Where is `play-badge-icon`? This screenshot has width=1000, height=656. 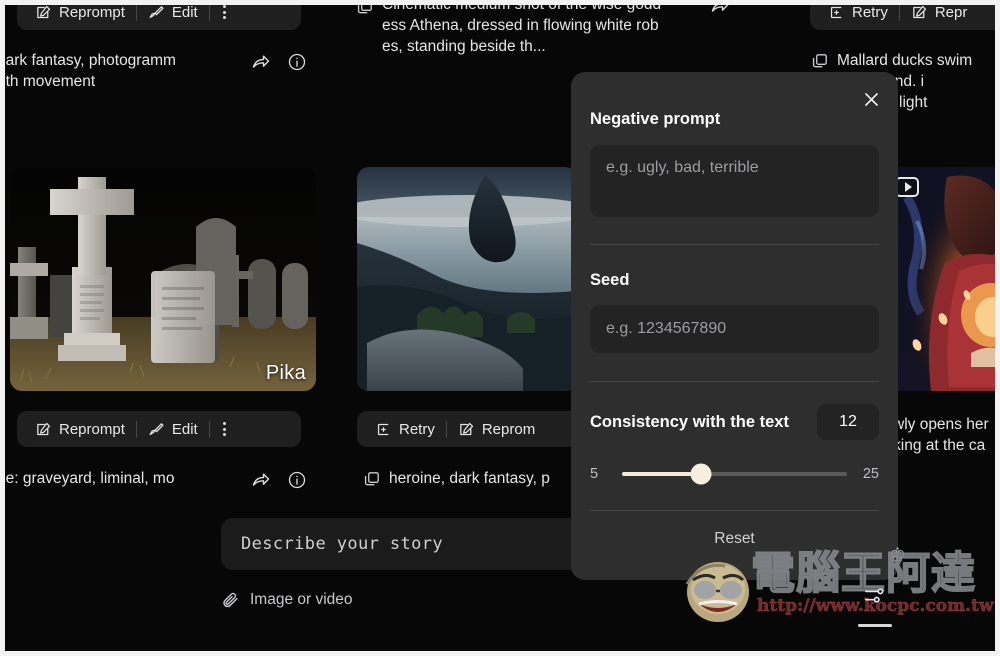
play-badge-icon is located at coordinates (907, 187).